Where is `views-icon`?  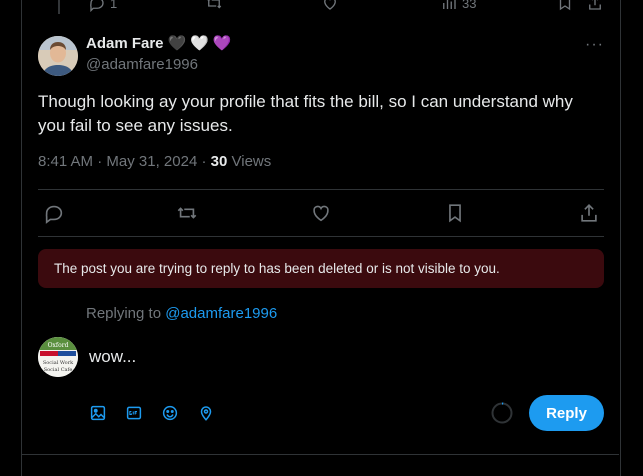
views-icon is located at coordinates (449, 4).